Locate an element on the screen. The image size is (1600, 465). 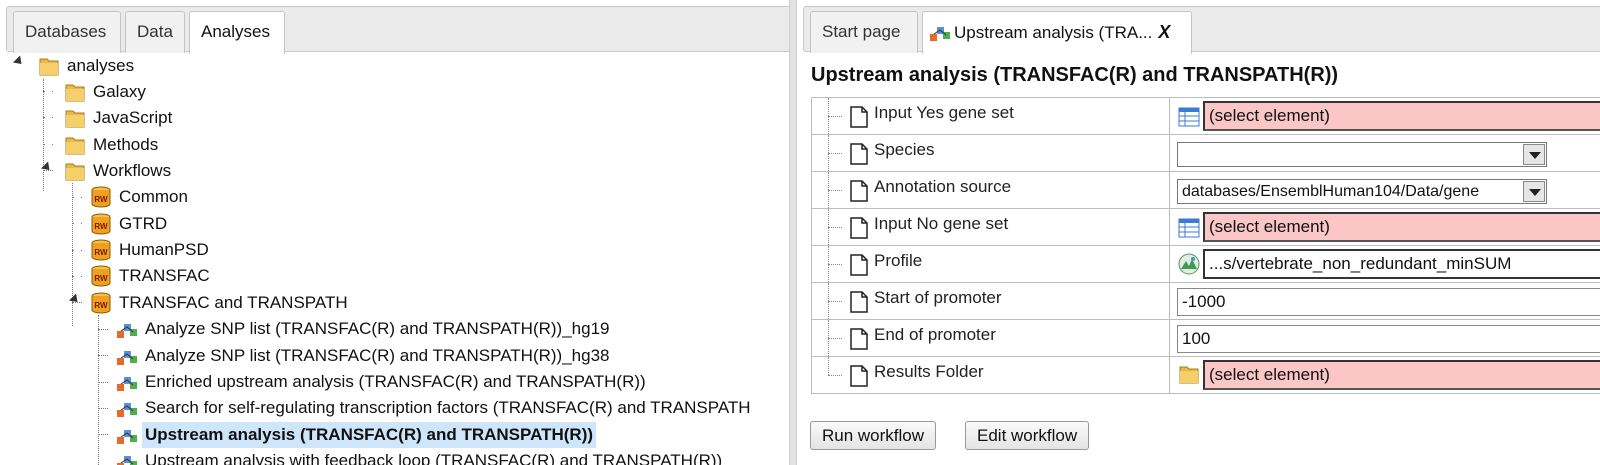
param-row-results-folder: Results Folder (select element) is located at coordinates (1205, 375).